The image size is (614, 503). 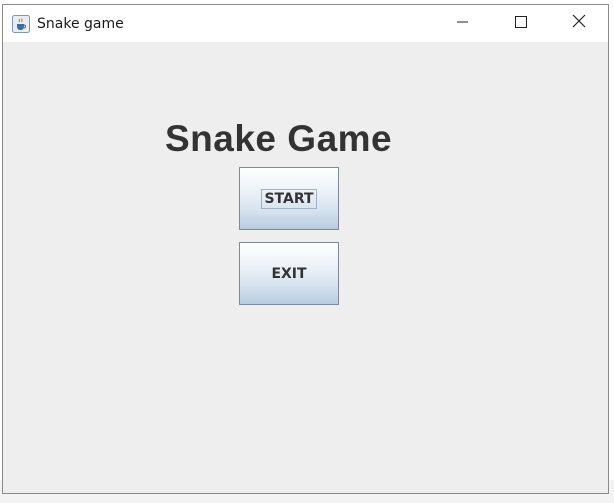 I want to click on start-button-label: START, so click(x=289, y=198).